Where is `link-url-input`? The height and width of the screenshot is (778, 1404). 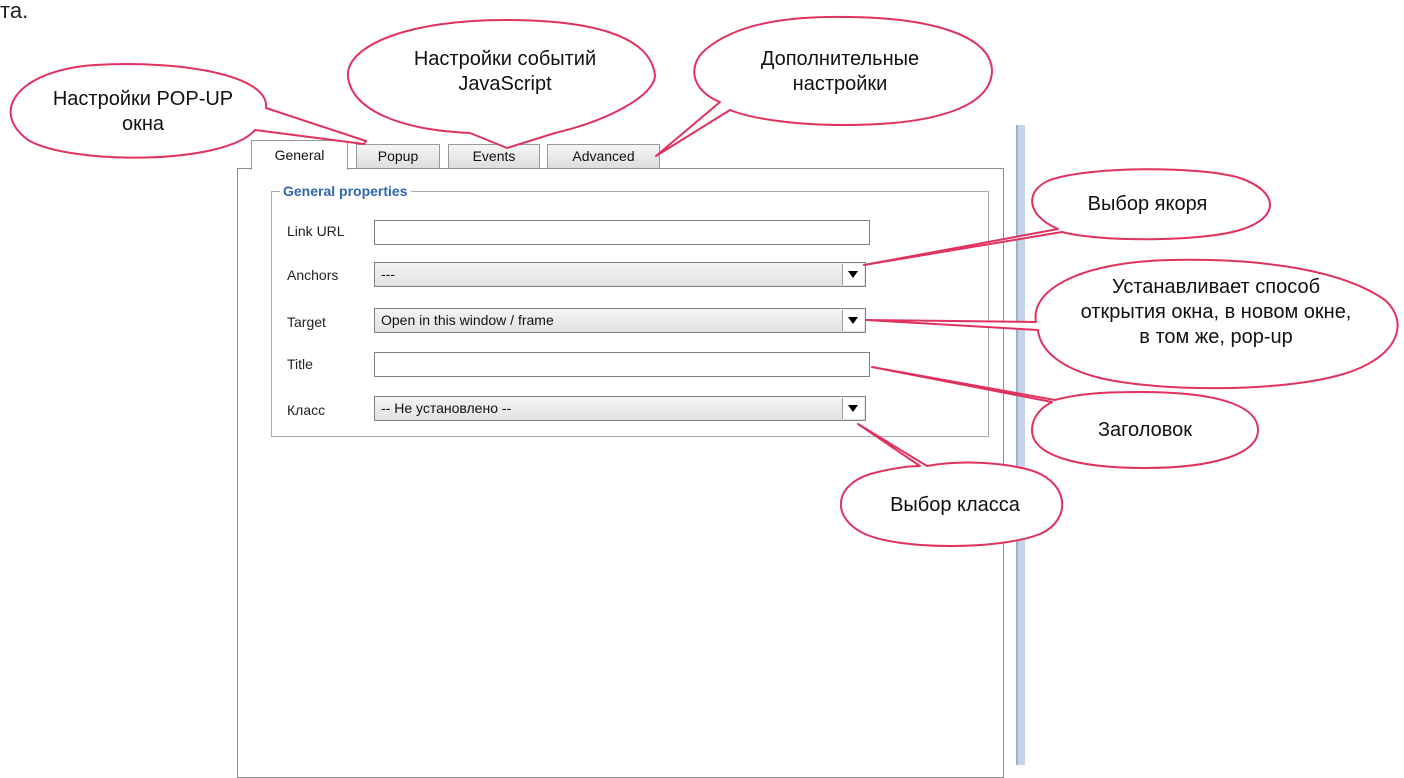
link-url-input is located at coordinates (622, 232).